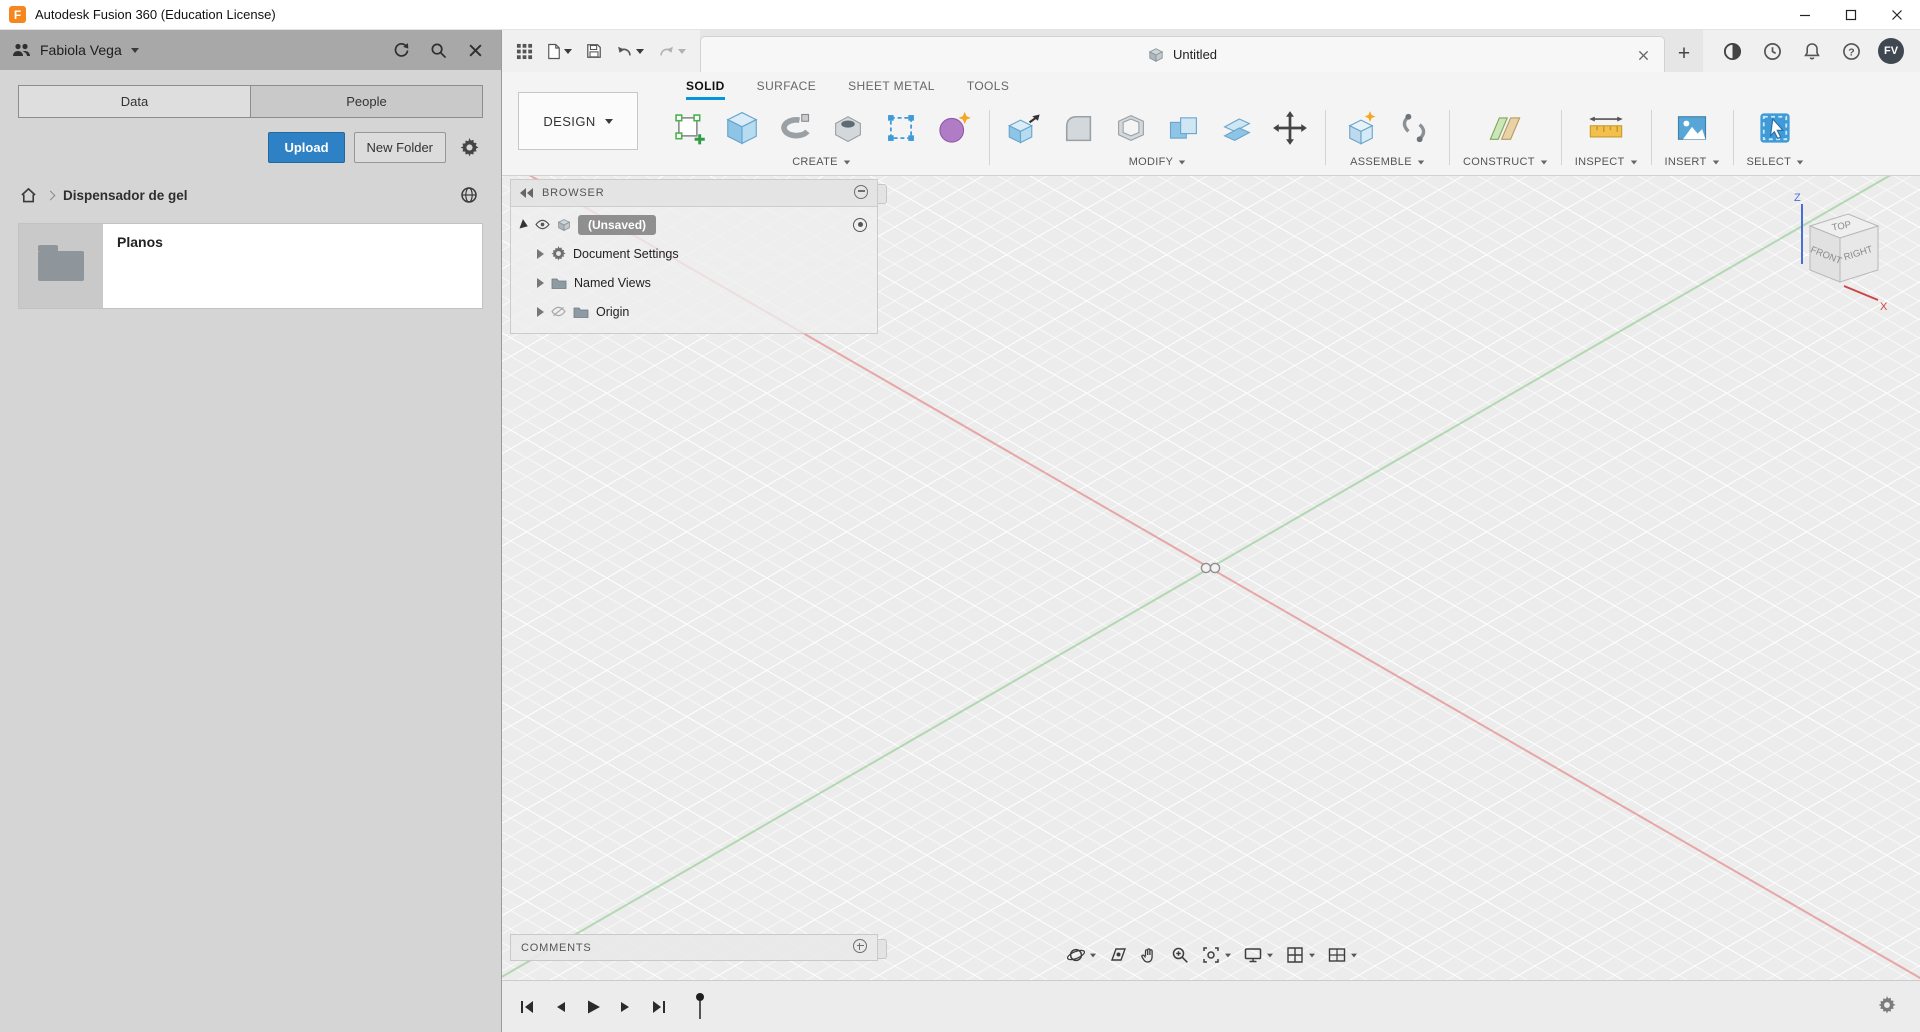  I want to click on eye-icon, so click(542, 224).